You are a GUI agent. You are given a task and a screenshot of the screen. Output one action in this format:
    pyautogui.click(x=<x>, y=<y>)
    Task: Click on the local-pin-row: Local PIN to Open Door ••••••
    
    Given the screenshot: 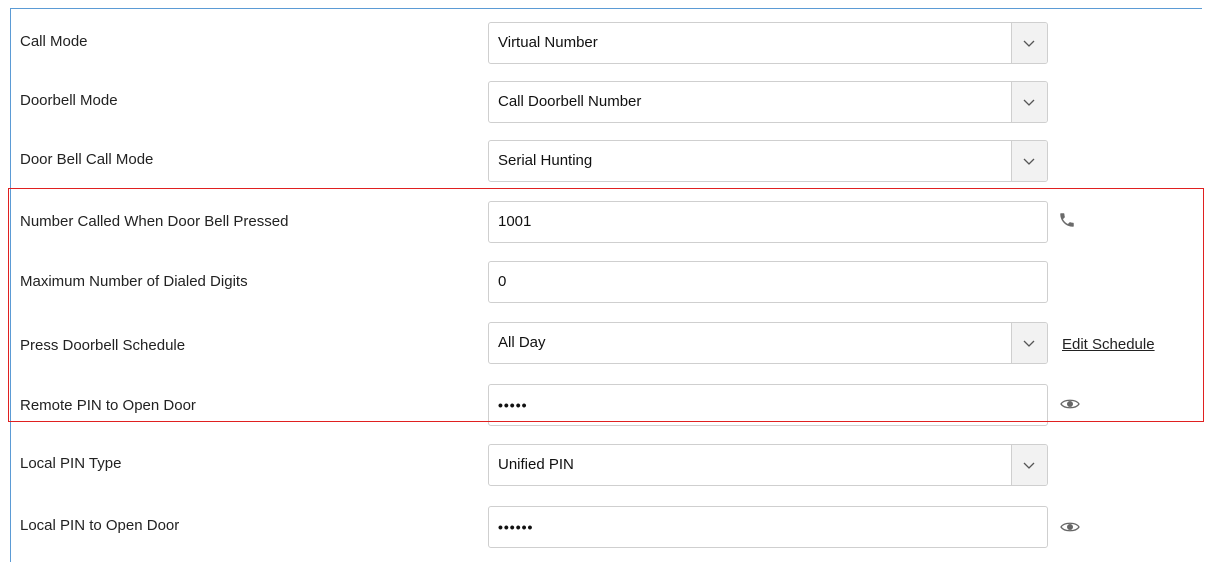 What is the action you would take?
    pyautogui.click(x=606, y=536)
    